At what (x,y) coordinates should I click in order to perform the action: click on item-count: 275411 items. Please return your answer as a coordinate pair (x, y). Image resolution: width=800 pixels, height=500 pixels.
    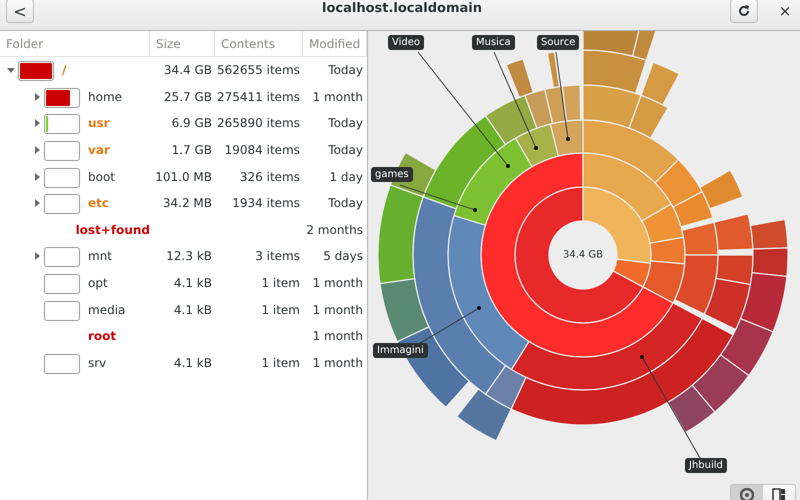
    Looking at the image, I should click on (258, 97).